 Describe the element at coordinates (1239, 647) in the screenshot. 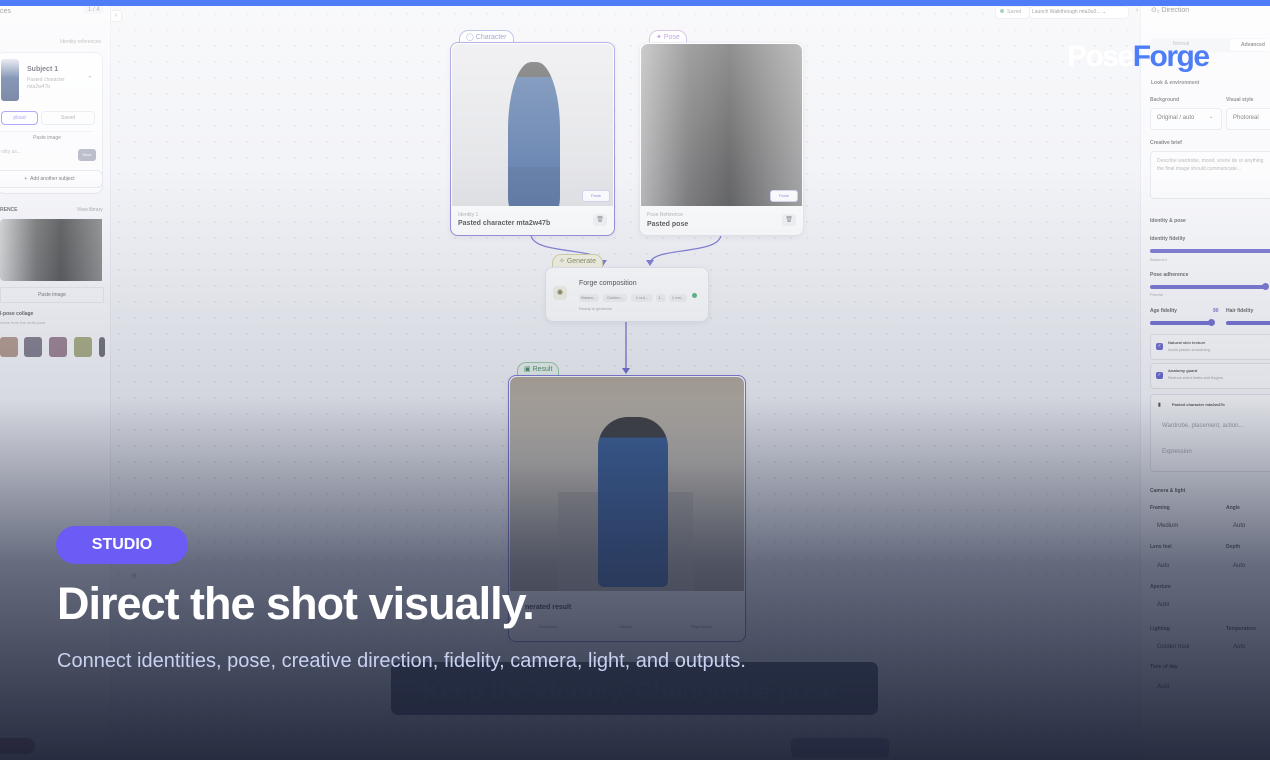

I see `temperature-value: Auto` at that location.